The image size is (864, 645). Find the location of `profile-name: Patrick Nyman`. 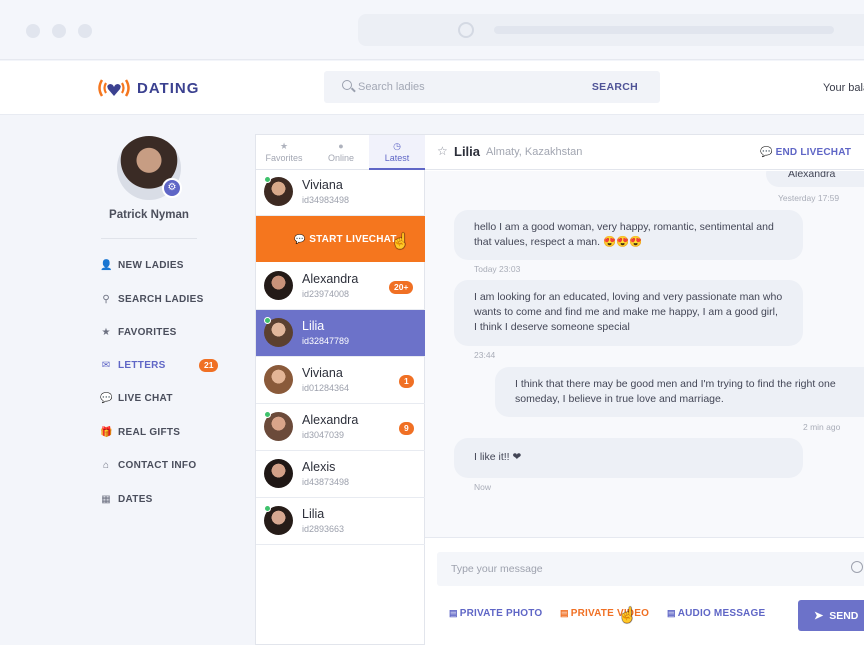

profile-name: Patrick Nyman is located at coordinates (149, 215).